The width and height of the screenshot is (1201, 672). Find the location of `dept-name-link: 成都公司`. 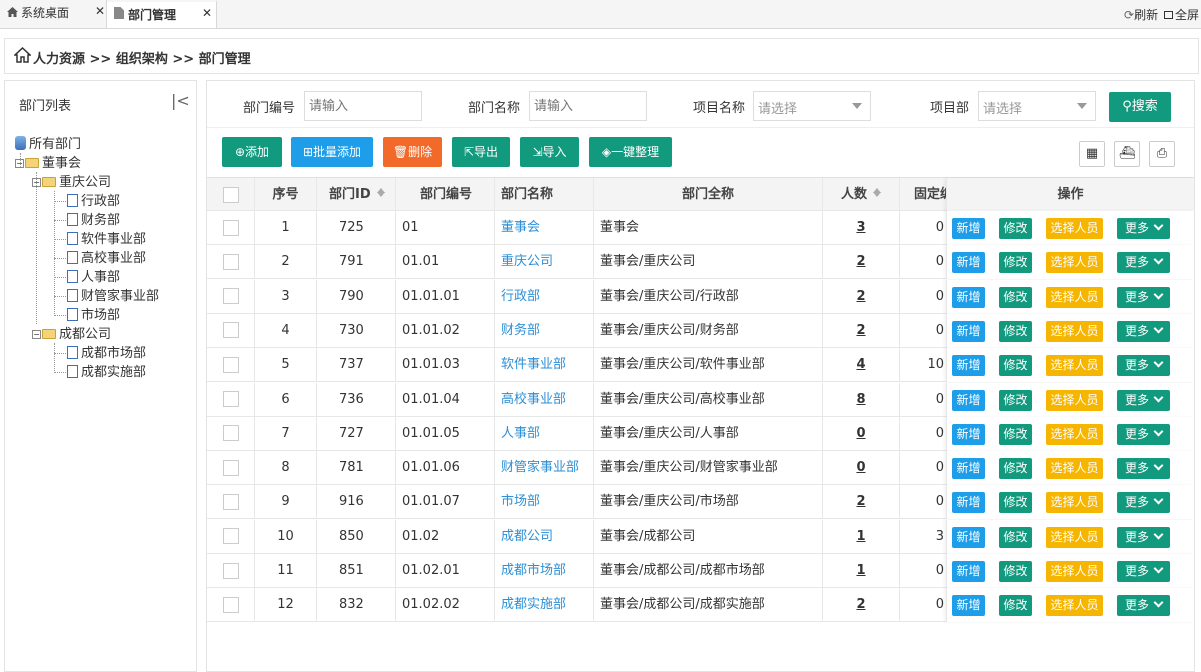

dept-name-link: 成都公司 is located at coordinates (527, 536).